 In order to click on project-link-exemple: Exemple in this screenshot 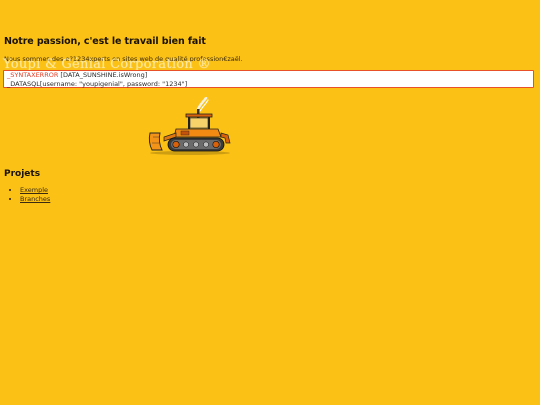, I will do `click(34, 190)`.